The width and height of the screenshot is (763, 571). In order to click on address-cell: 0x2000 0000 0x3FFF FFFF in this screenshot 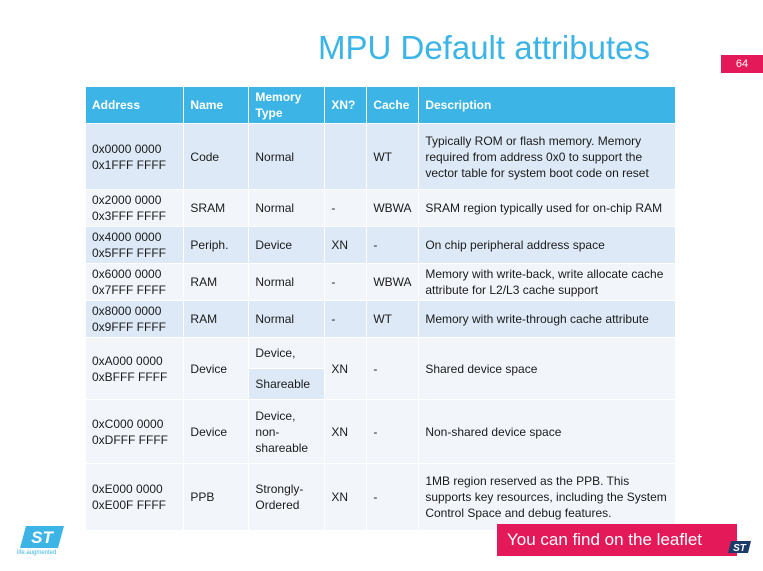, I will do `click(135, 208)`.